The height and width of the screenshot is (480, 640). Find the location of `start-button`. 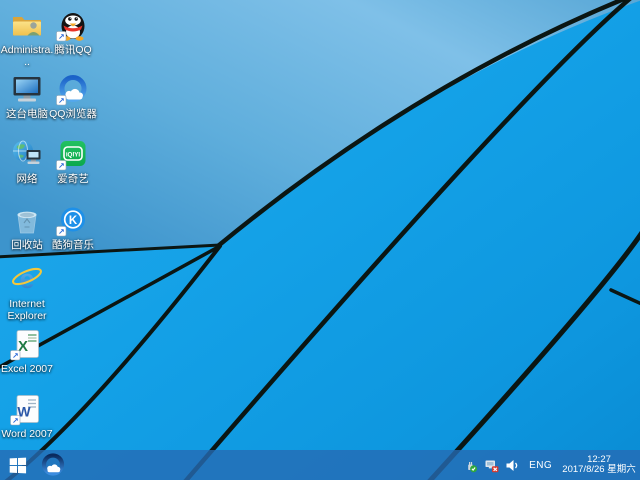

start-button is located at coordinates (17, 465).